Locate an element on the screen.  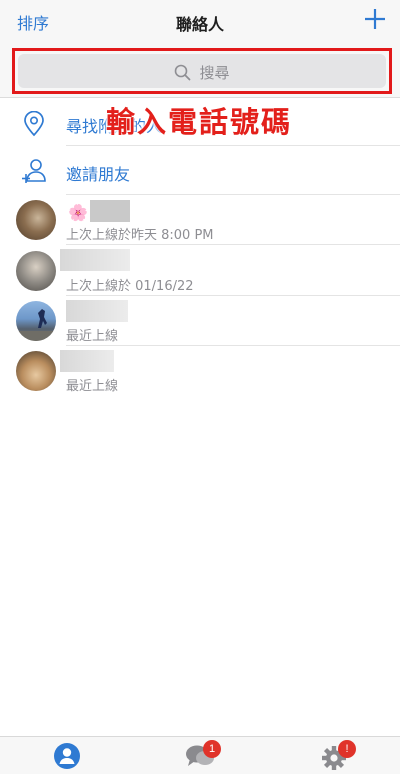
contact-status: 上次上線於昨天 8:00 PM is located at coordinates (140, 235).